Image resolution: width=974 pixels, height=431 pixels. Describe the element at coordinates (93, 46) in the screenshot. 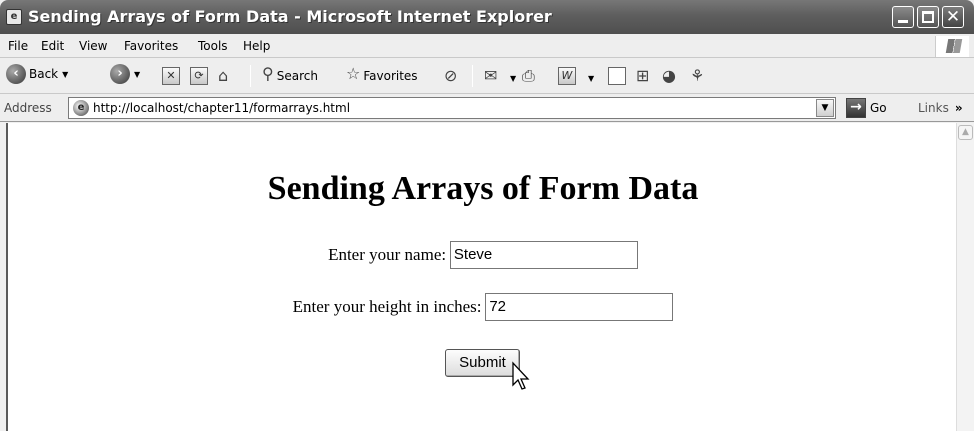

I see `menu-view: View` at that location.